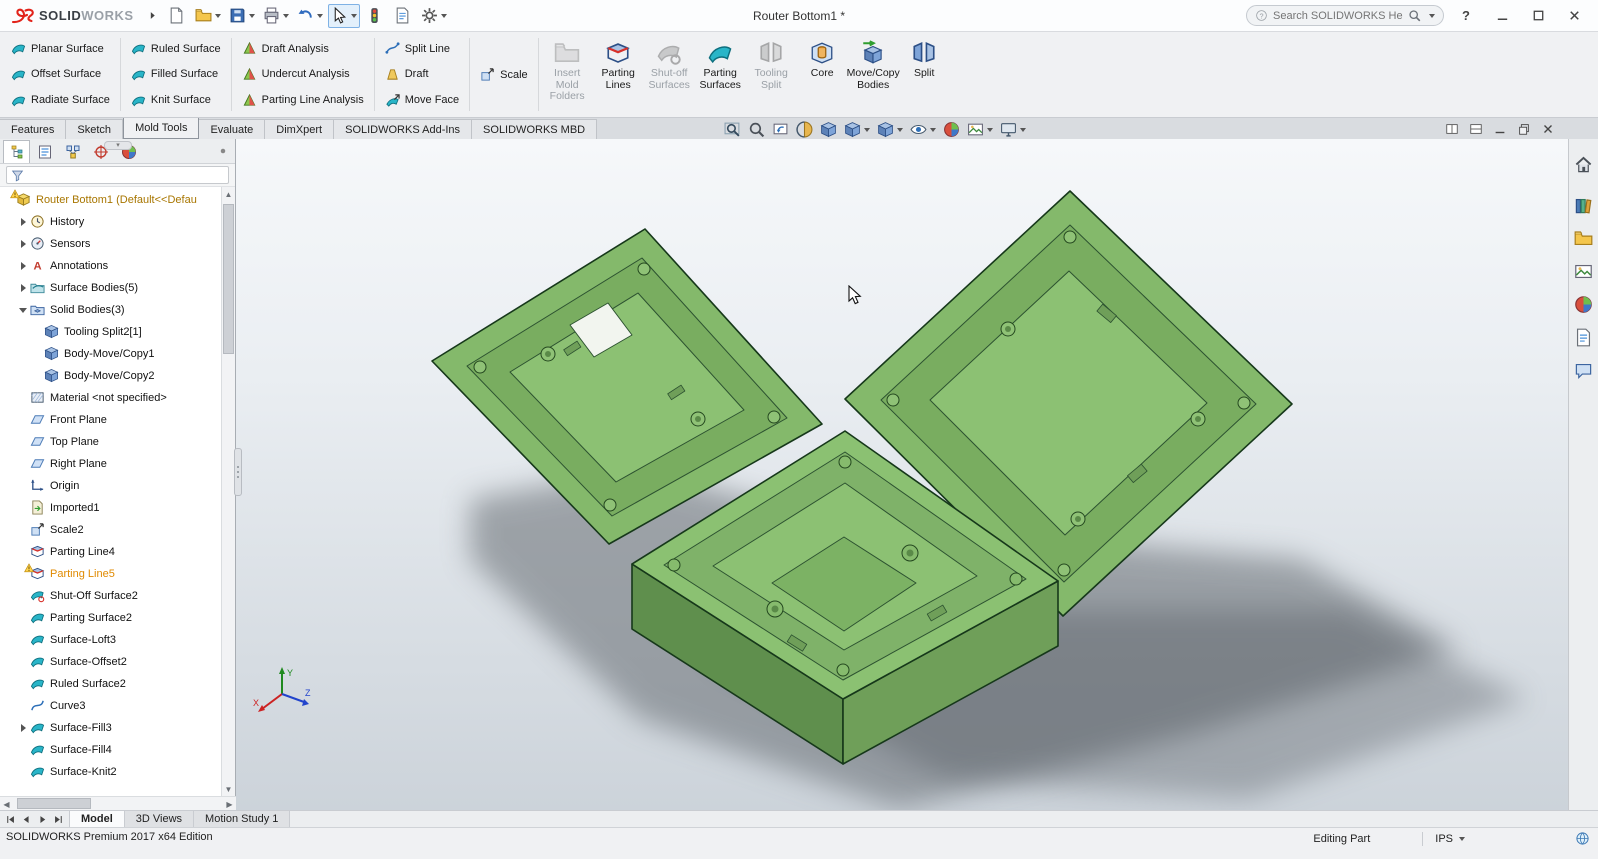 The image size is (1598, 859). Describe the element at coordinates (1451, 129) in the screenshot. I see `split-horizontal-button` at that location.